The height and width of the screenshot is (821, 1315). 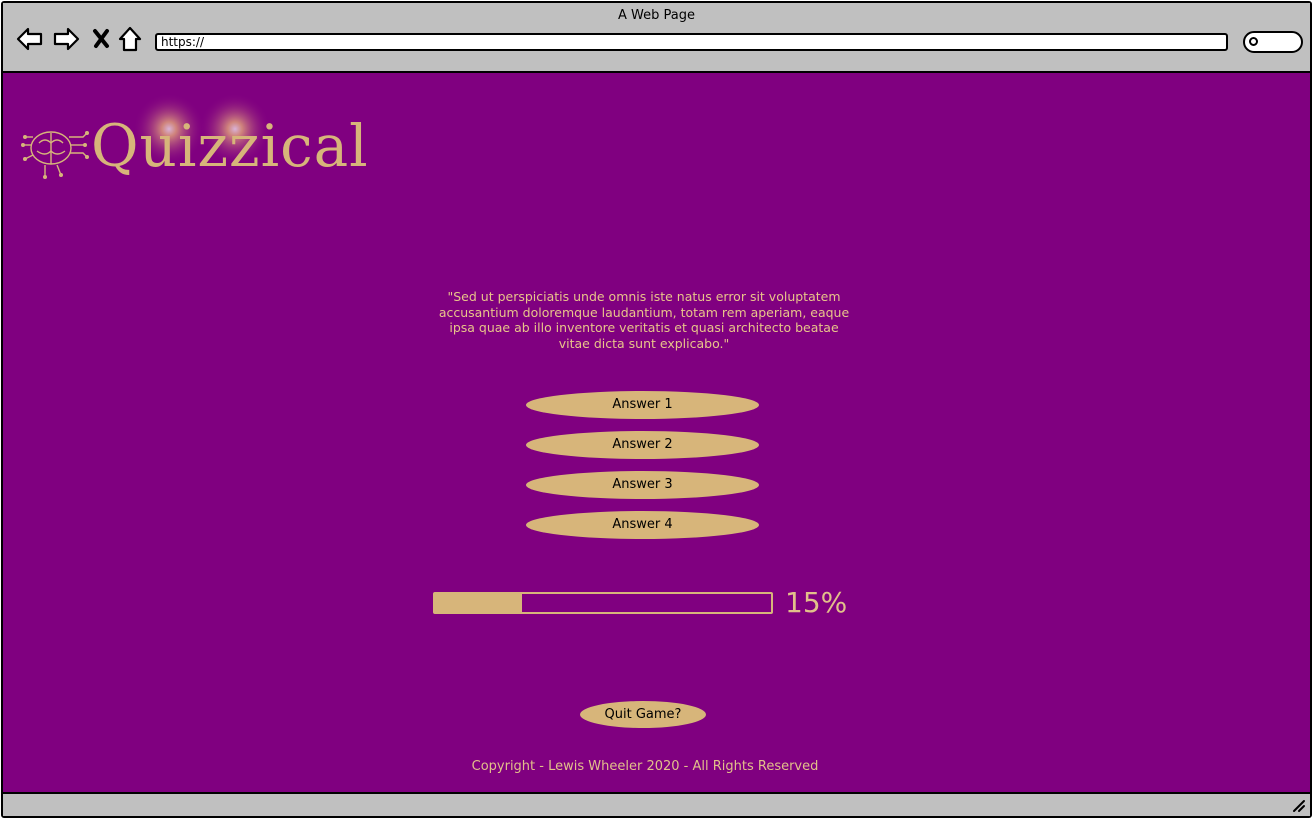 I want to click on search-input, so click(x=1273, y=42).